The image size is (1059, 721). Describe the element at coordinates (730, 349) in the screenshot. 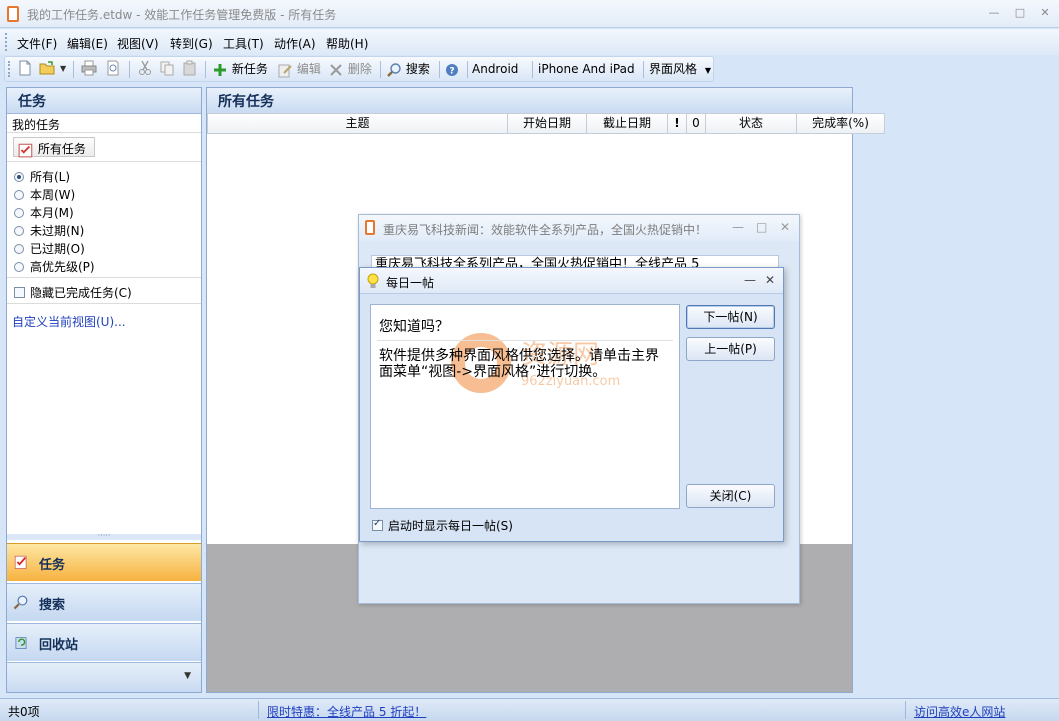

I see `previous-tip-button: 上一帖(P)` at that location.